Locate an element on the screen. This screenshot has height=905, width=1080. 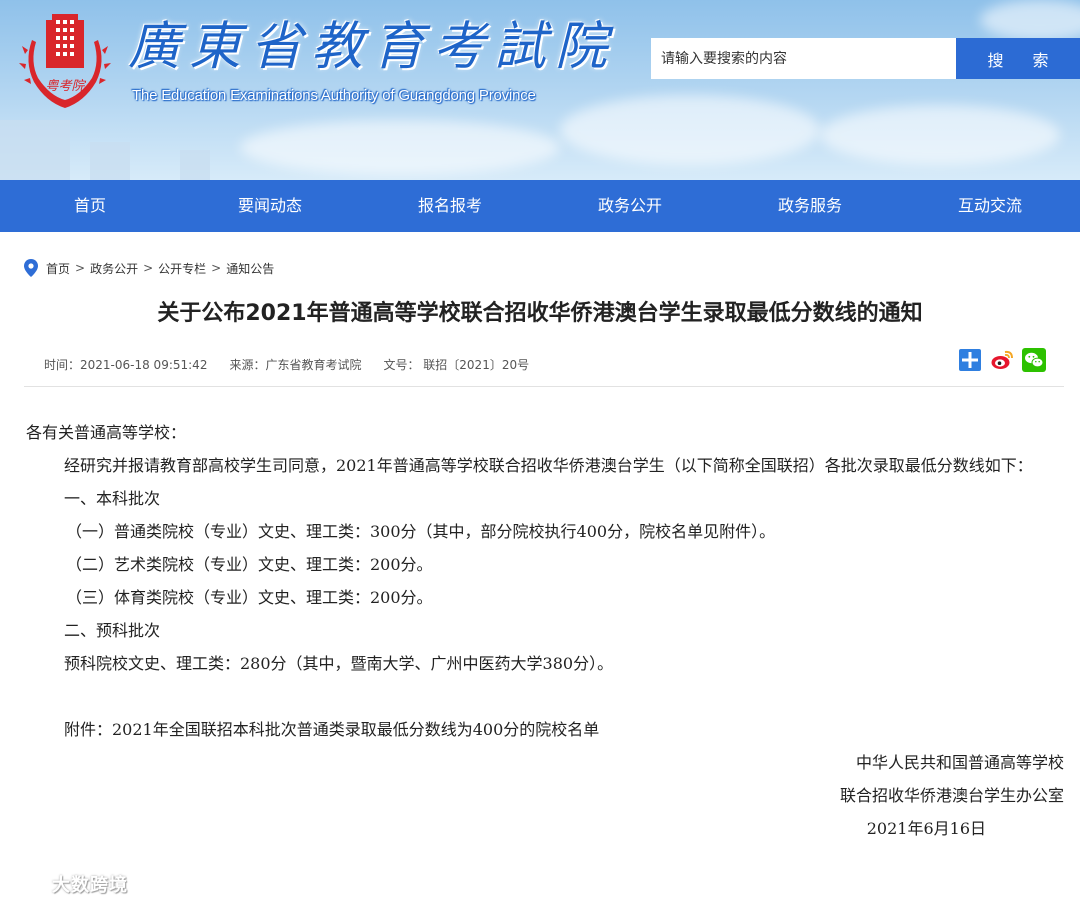
document-date: 2021年6月16日 is located at coordinates (926, 828).